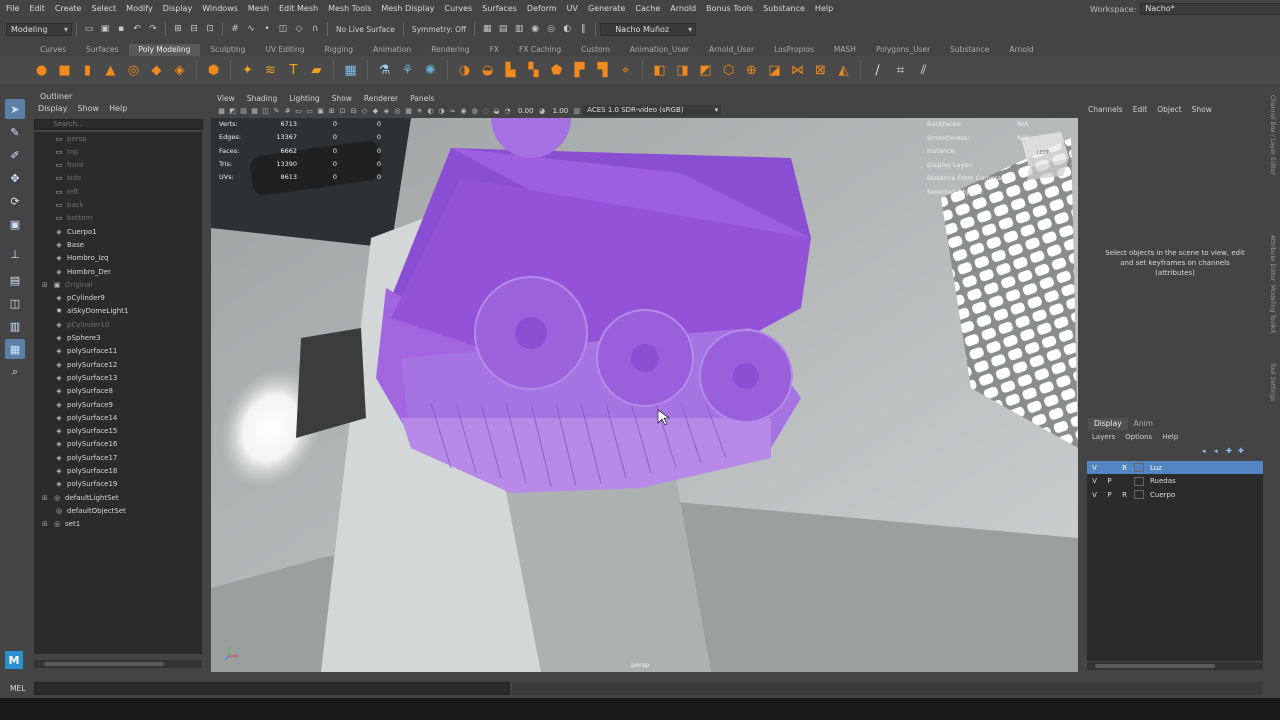 This screenshot has height=720, width=1280. What do you see at coordinates (178, 9) in the screenshot?
I see `menu-display: Display` at bounding box center [178, 9].